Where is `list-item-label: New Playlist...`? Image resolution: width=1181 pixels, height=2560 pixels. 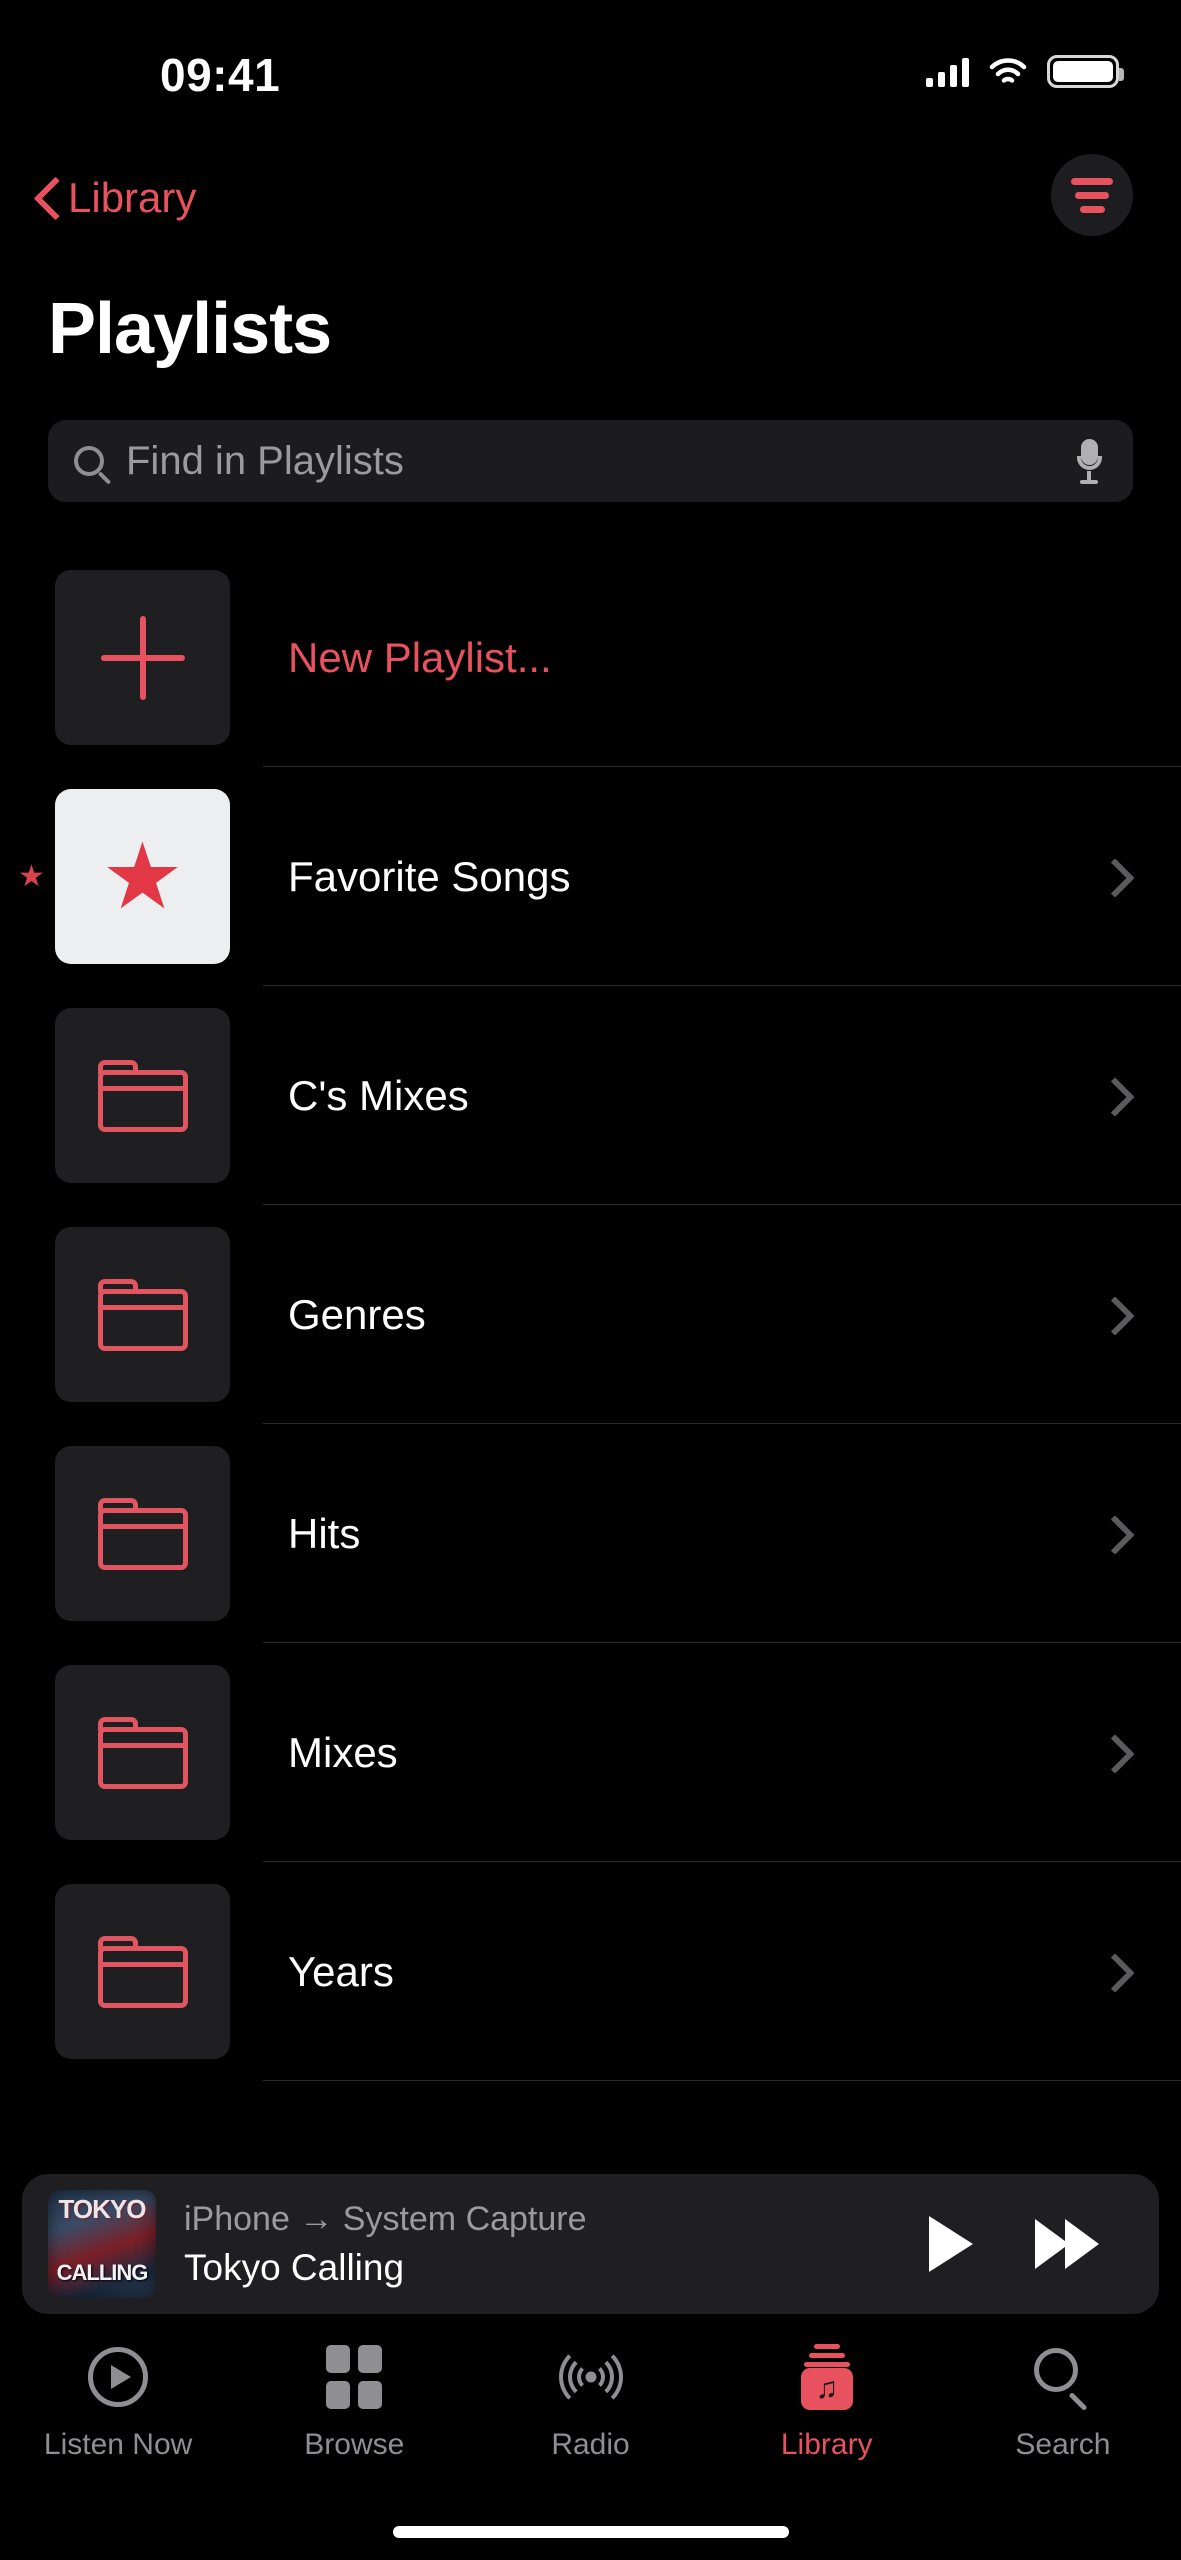 list-item-label: New Playlist... is located at coordinates (420, 657).